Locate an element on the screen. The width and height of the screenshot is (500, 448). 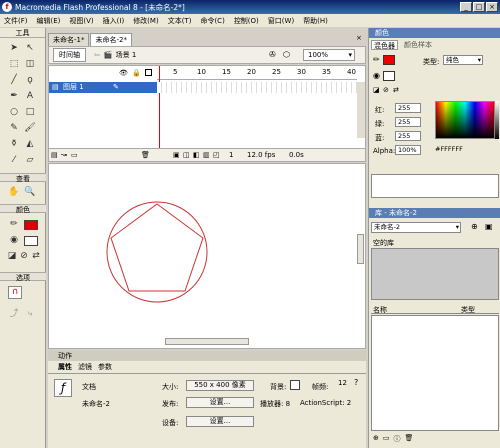
timeline-scrollbar is located at coordinates (361, 110).